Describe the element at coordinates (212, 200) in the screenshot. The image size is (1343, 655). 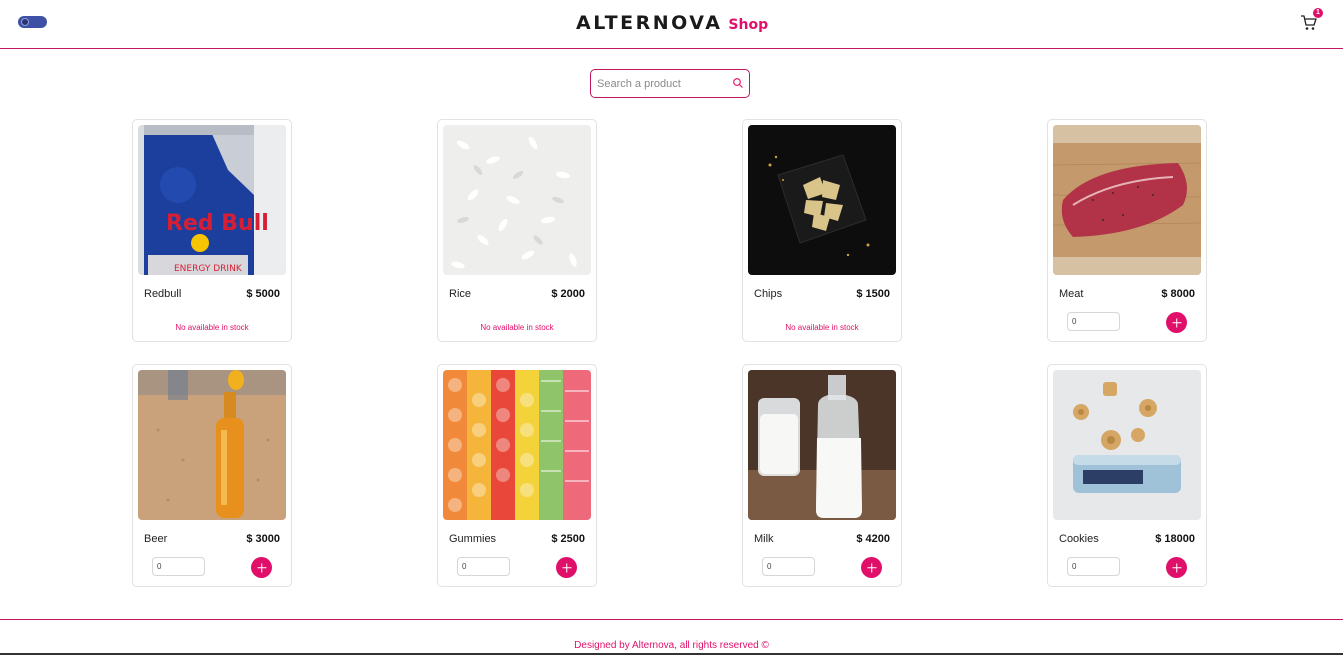
I see `product-image-redbull: Red Bull ENERGY DRINK` at that location.